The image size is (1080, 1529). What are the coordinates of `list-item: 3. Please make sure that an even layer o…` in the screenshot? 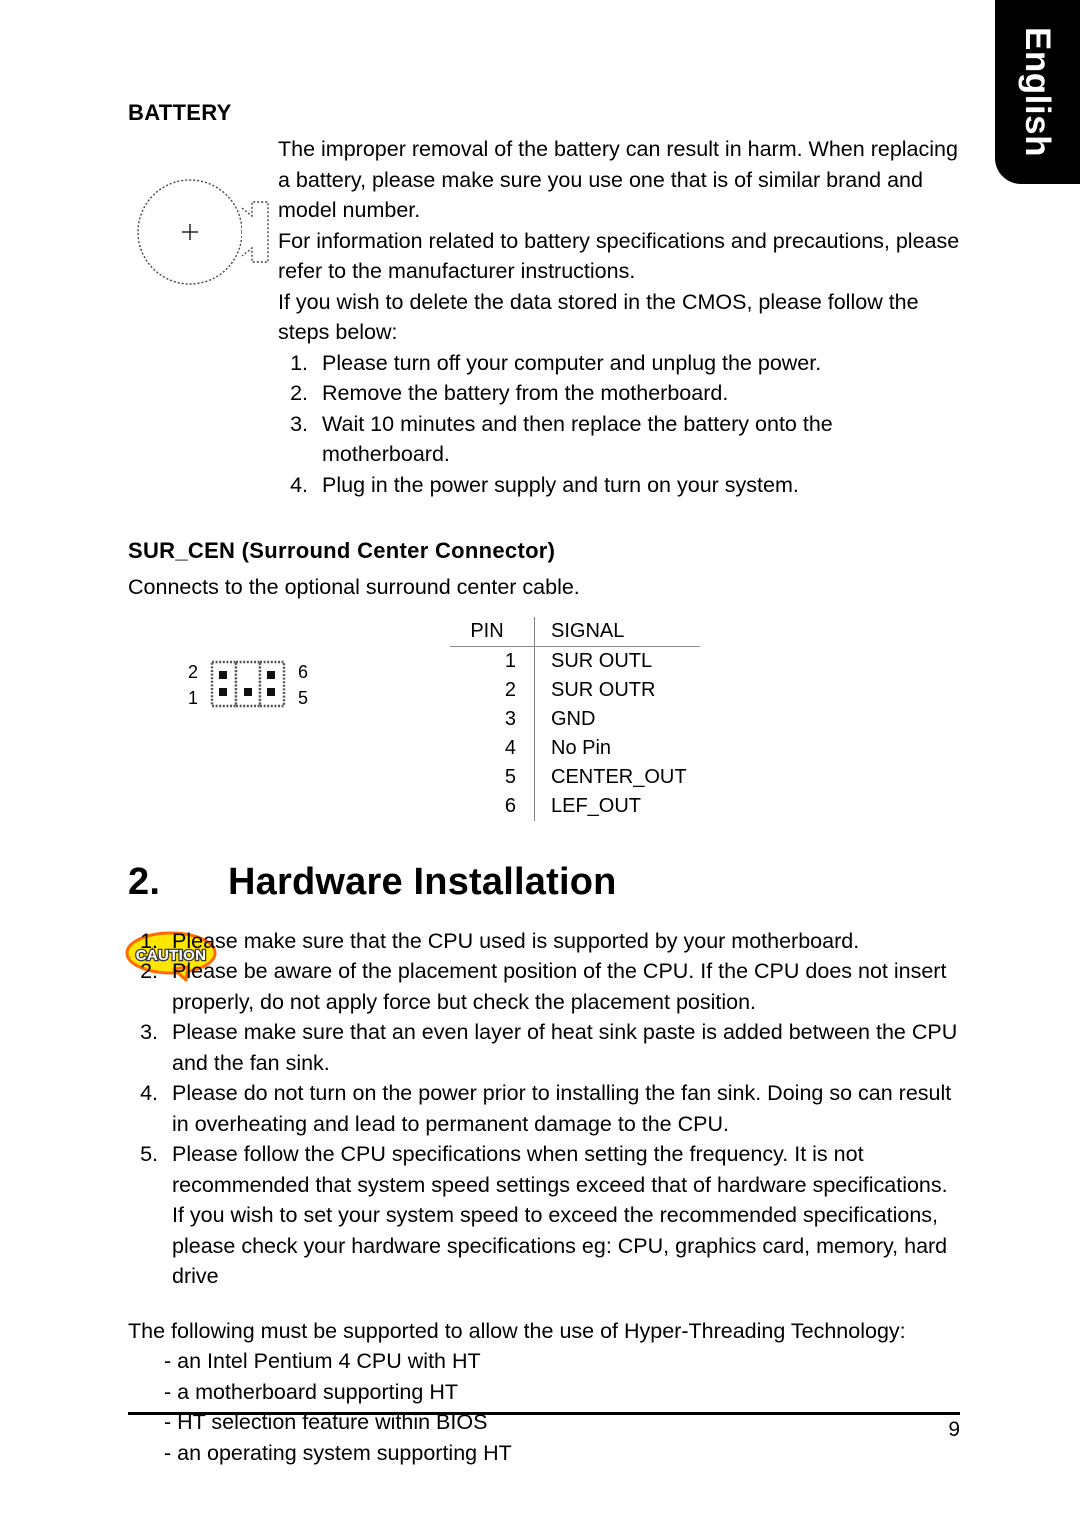 It's located at (544, 1047).